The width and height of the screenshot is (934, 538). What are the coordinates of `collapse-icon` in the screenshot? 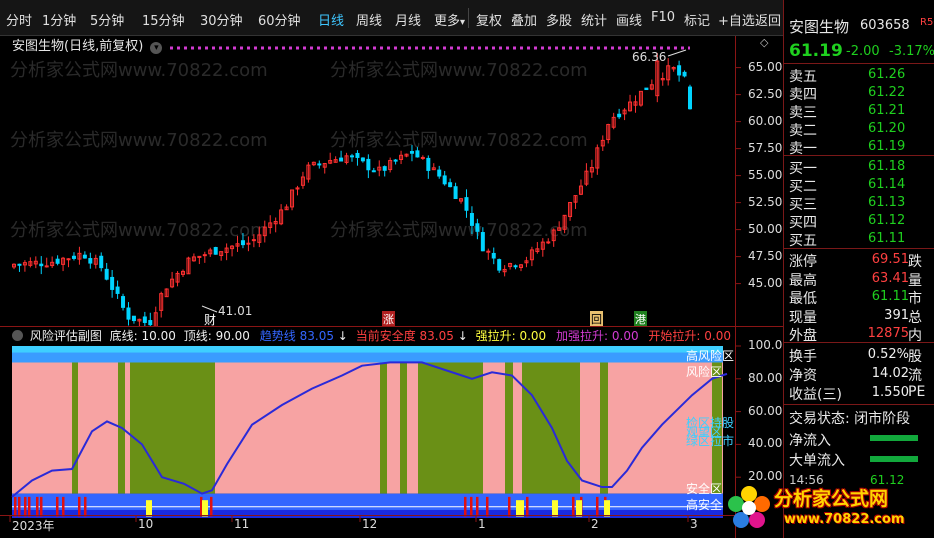 It's located at (17, 335).